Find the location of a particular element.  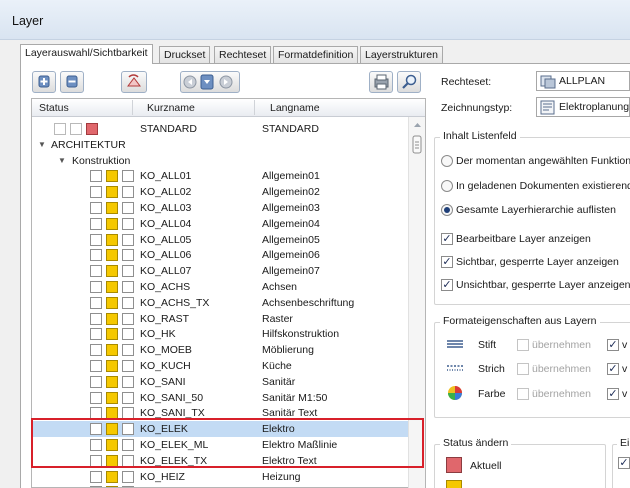

tab-druckset: Druckset is located at coordinates (185, 54).